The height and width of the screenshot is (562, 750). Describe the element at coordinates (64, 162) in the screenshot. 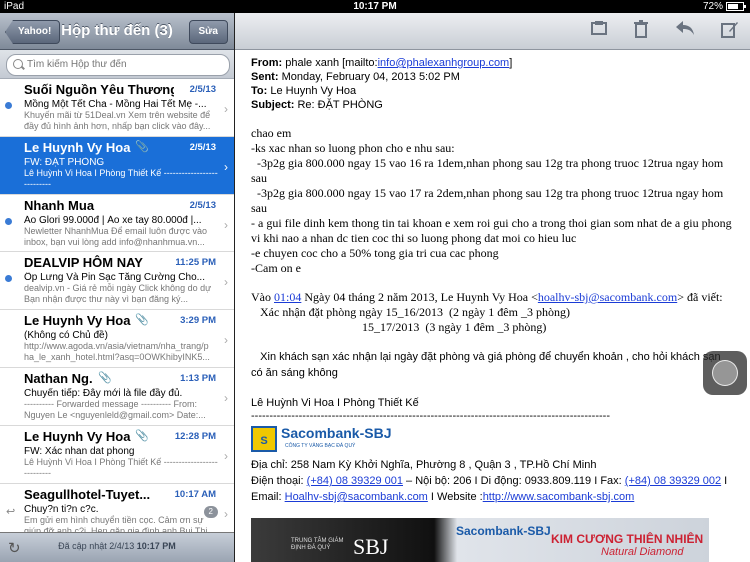

I see `message-subject: FW: ĐẶT PHÒNG` at that location.